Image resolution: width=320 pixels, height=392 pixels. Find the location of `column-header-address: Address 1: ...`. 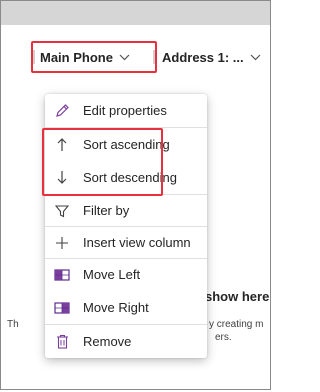

column-header-address: Address 1: ... is located at coordinates (209, 57).